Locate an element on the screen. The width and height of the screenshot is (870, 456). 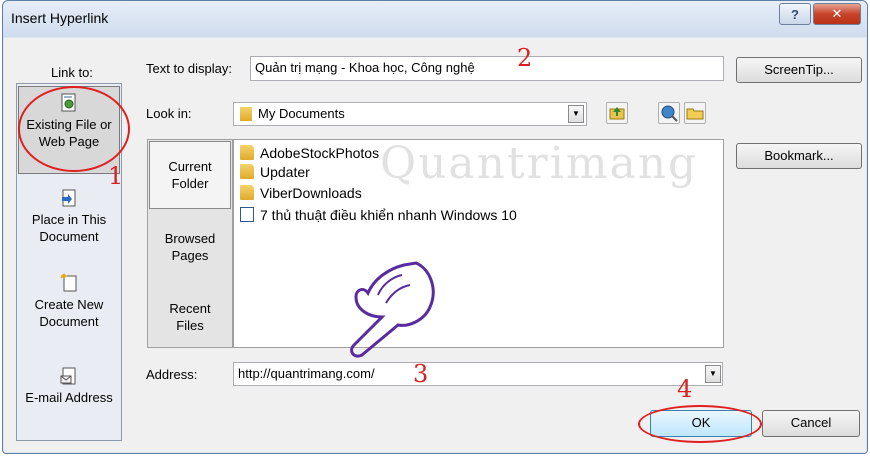
look-in-chevron-down-icon: ▼ is located at coordinates (576, 114).